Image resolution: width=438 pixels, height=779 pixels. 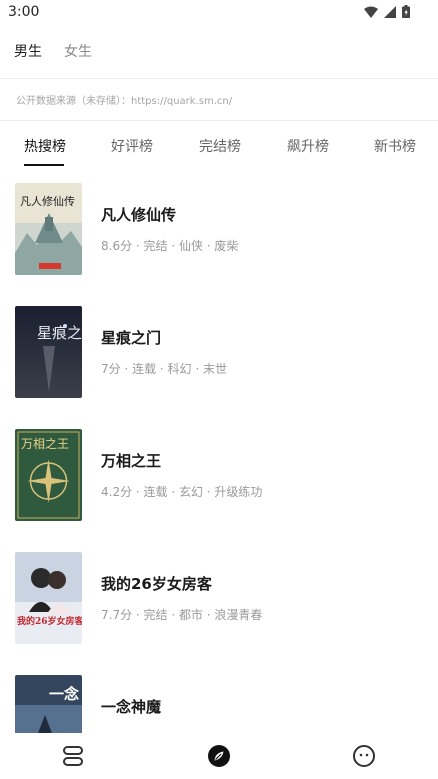 What do you see at coordinates (170, 246) in the screenshot?
I see `book-meta: 8.6分 · 完结 · 仙侠 · 废柴` at bounding box center [170, 246].